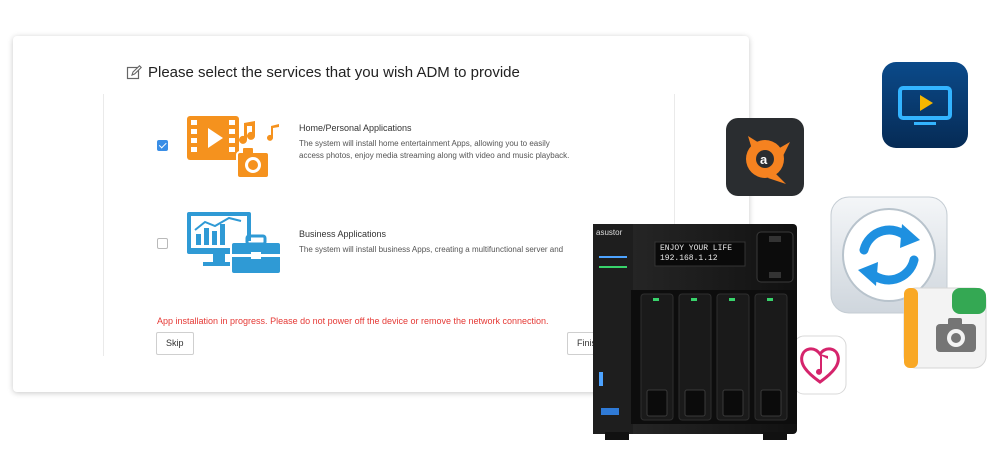 This screenshot has height=460, width=1000. What do you see at coordinates (134, 71) in the screenshot?
I see `edit-icon` at bounding box center [134, 71].